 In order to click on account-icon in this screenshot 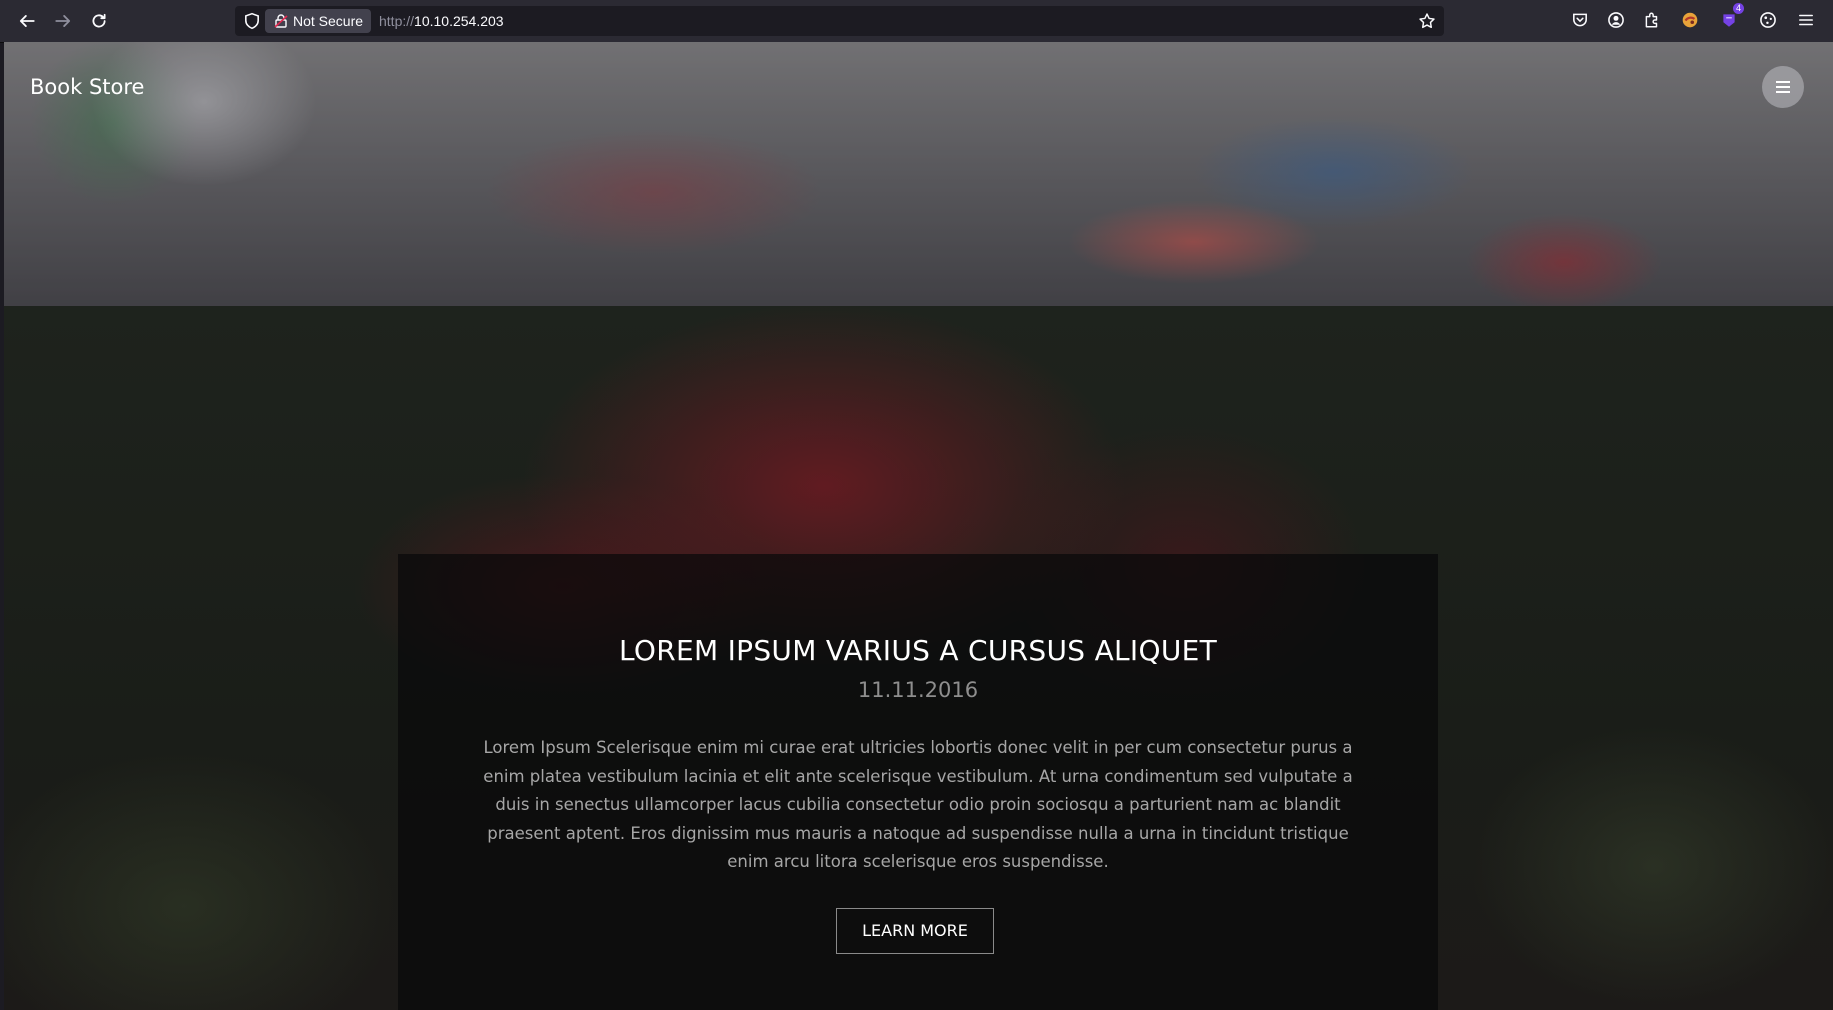, I will do `click(1616, 20)`.